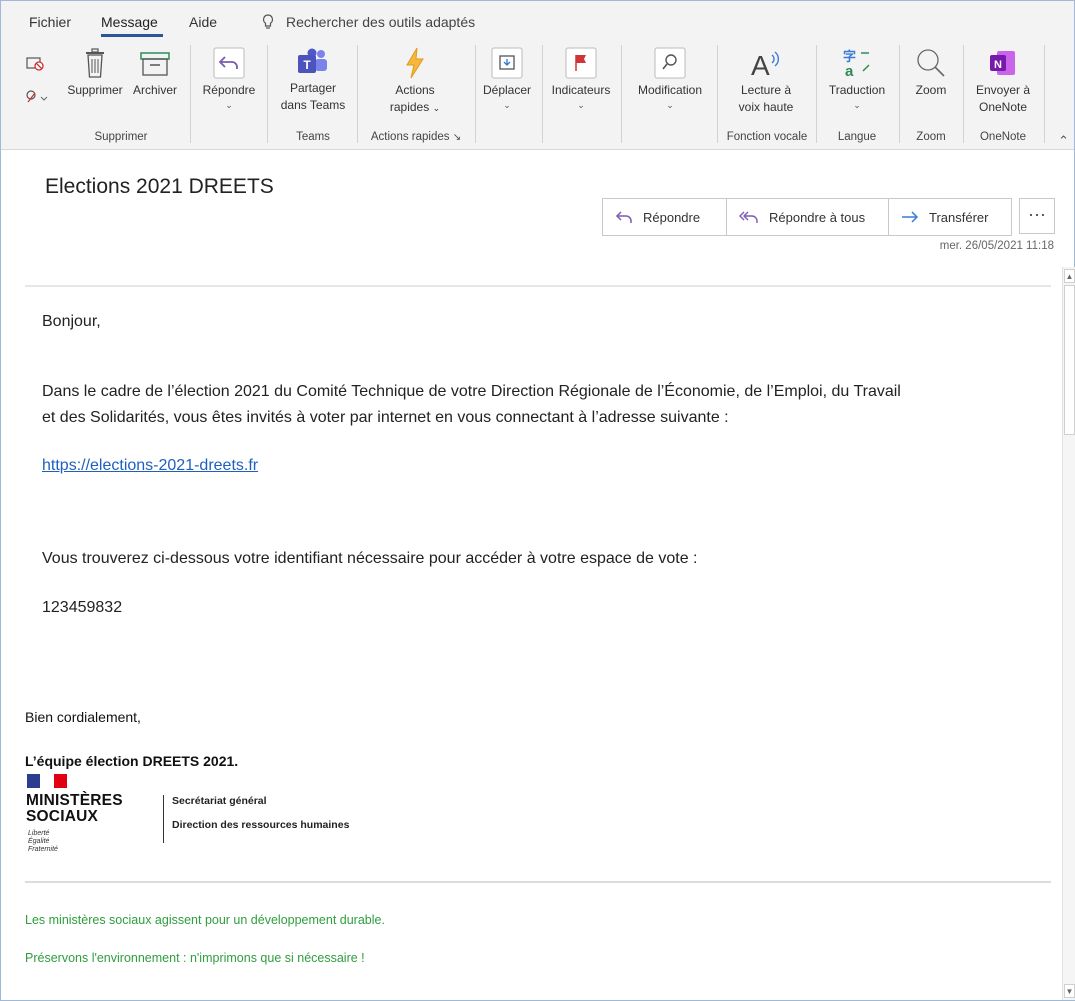 The width and height of the screenshot is (1075, 1001). I want to click on editing-button: Modification ⌄, so click(670, 80).